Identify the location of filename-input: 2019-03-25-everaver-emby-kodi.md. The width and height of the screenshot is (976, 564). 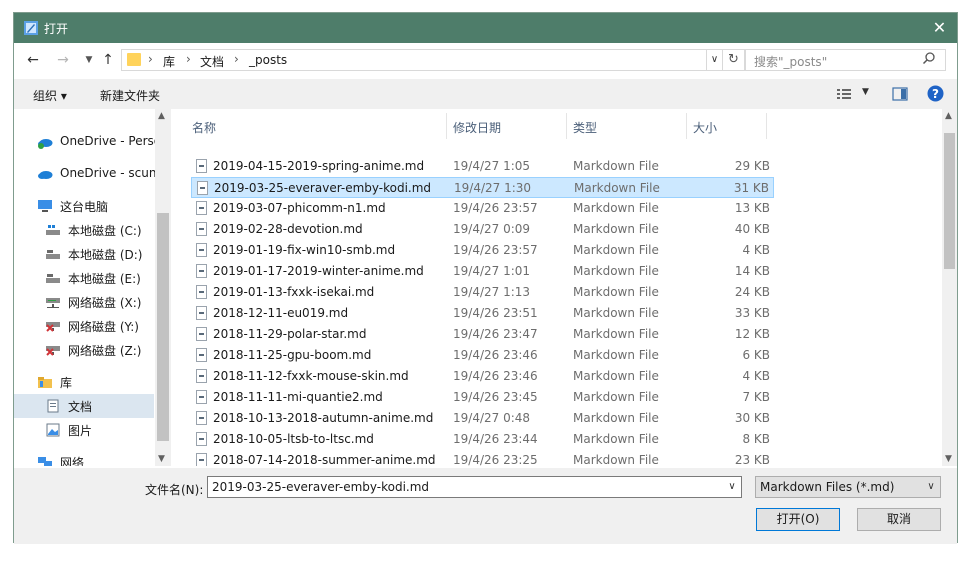
(474, 487).